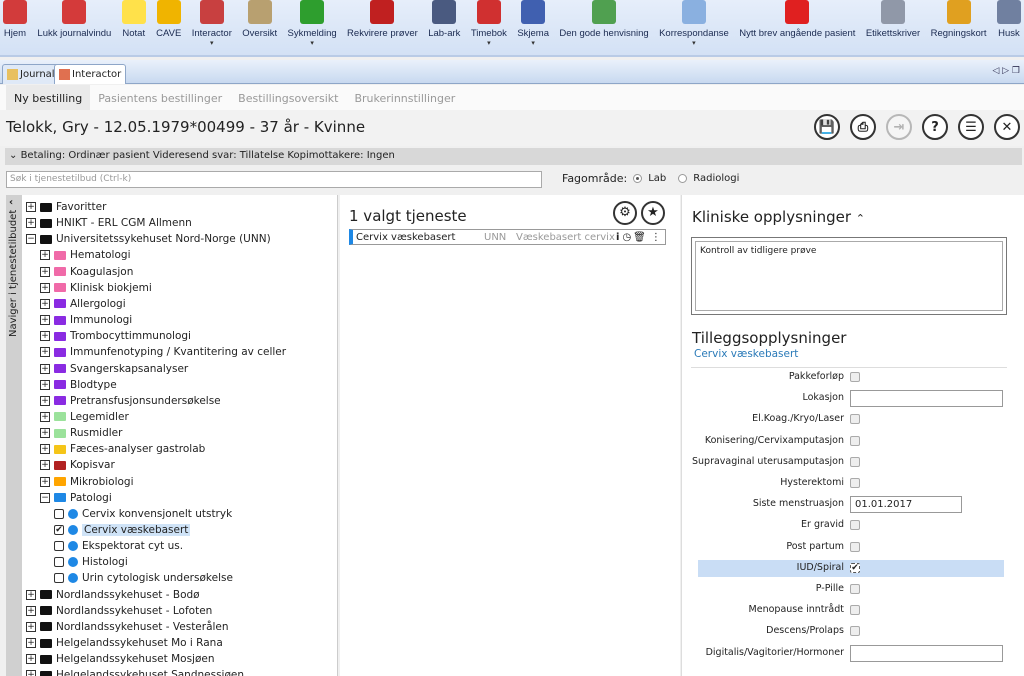 Image resolution: width=1024 pixels, height=676 pixels. Describe the element at coordinates (274, 179) in the screenshot. I see `service-search-input: Søk i tjenestetilbud (Ctrl-k)` at that location.